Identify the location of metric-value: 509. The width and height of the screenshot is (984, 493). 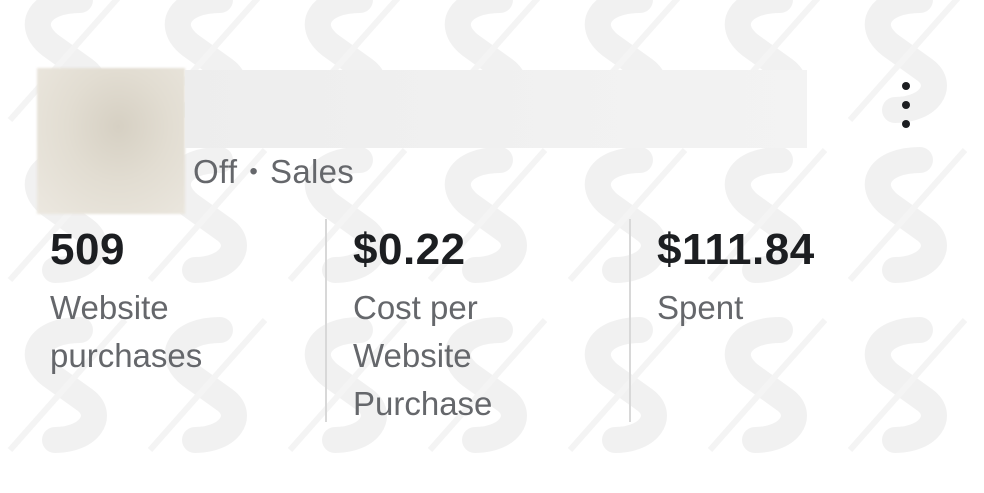
(87, 249).